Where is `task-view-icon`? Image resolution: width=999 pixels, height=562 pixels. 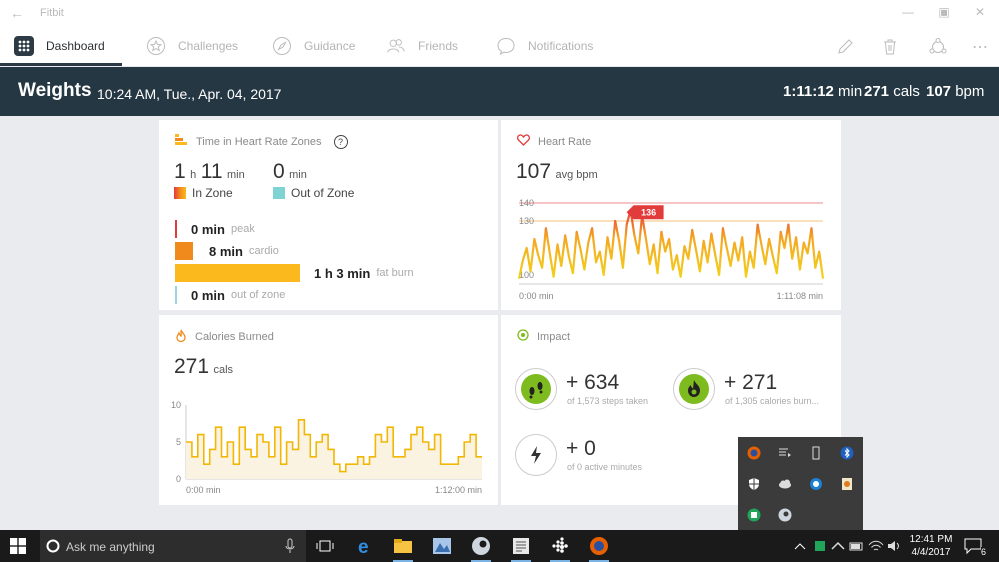 task-view-icon is located at coordinates (325, 546).